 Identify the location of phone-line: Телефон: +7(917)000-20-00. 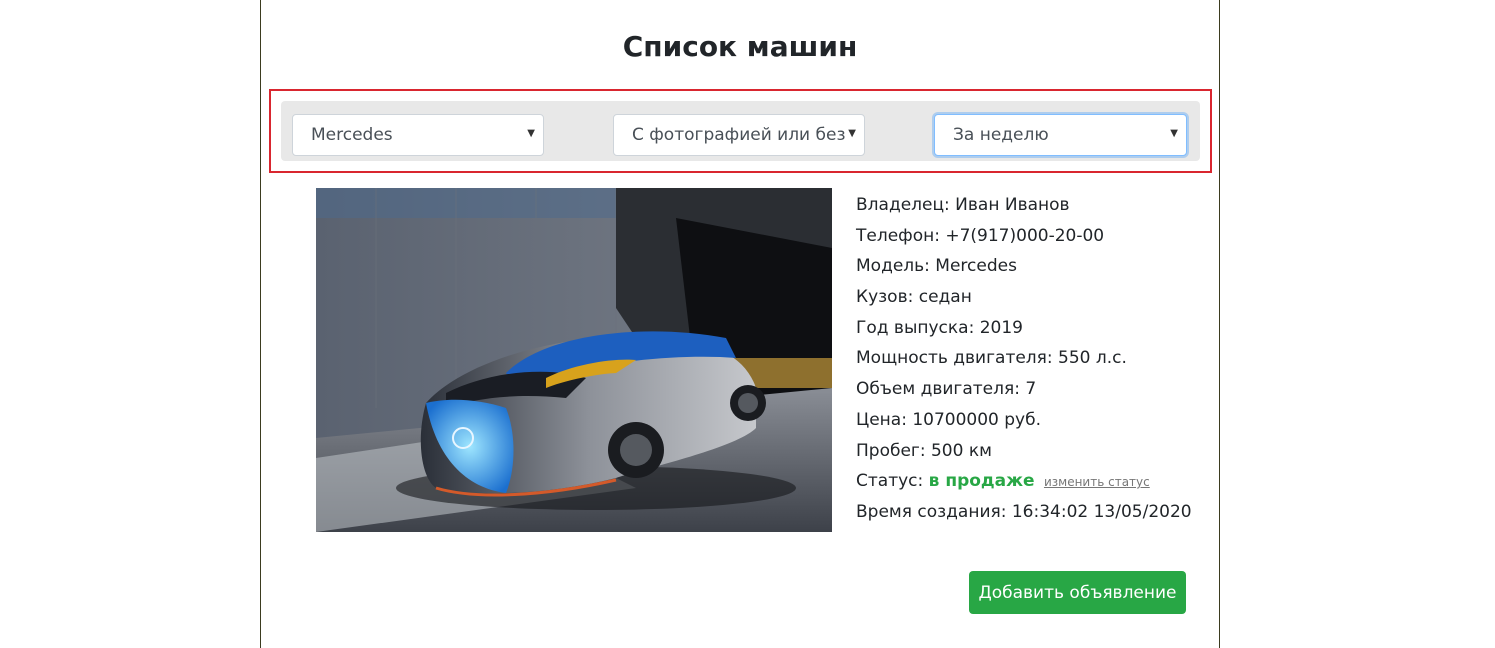
(980, 235).